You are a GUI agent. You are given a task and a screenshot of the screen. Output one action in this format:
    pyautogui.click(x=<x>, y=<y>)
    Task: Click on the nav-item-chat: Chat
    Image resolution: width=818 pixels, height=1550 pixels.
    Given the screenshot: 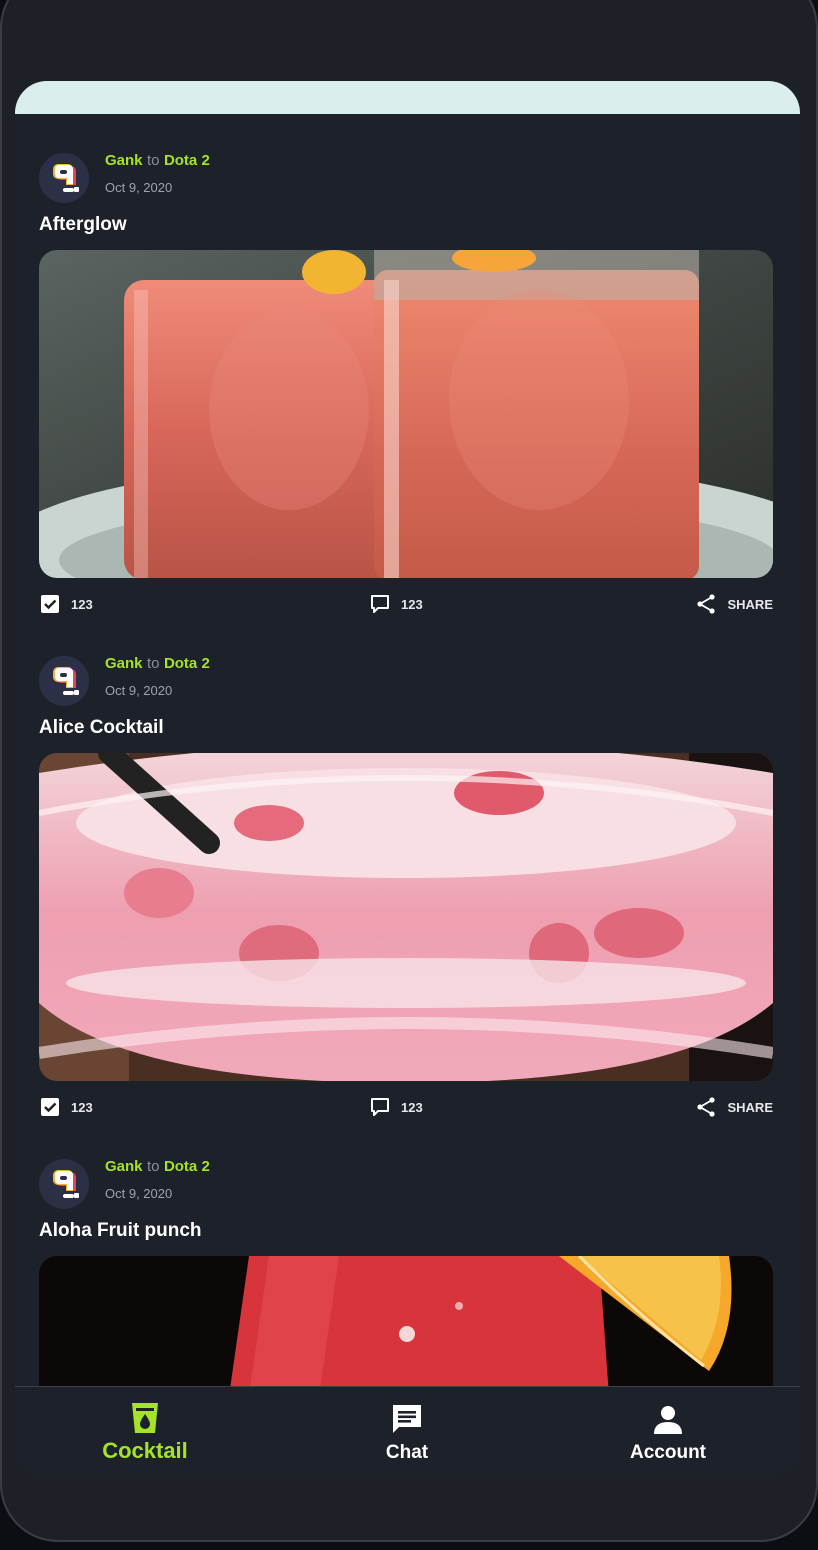 What is the action you would take?
    pyautogui.click(x=407, y=1432)
    